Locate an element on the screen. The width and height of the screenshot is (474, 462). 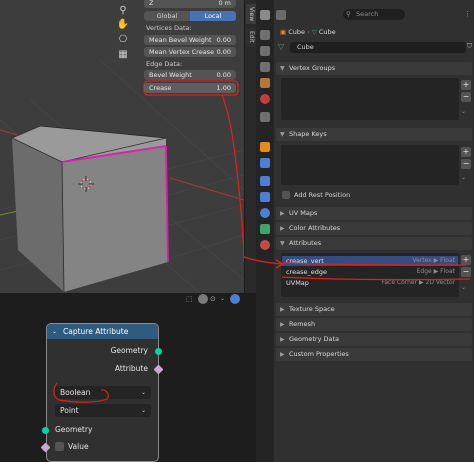
collapse-chevron-icon: ⌄ is located at coordinates (54, 331).